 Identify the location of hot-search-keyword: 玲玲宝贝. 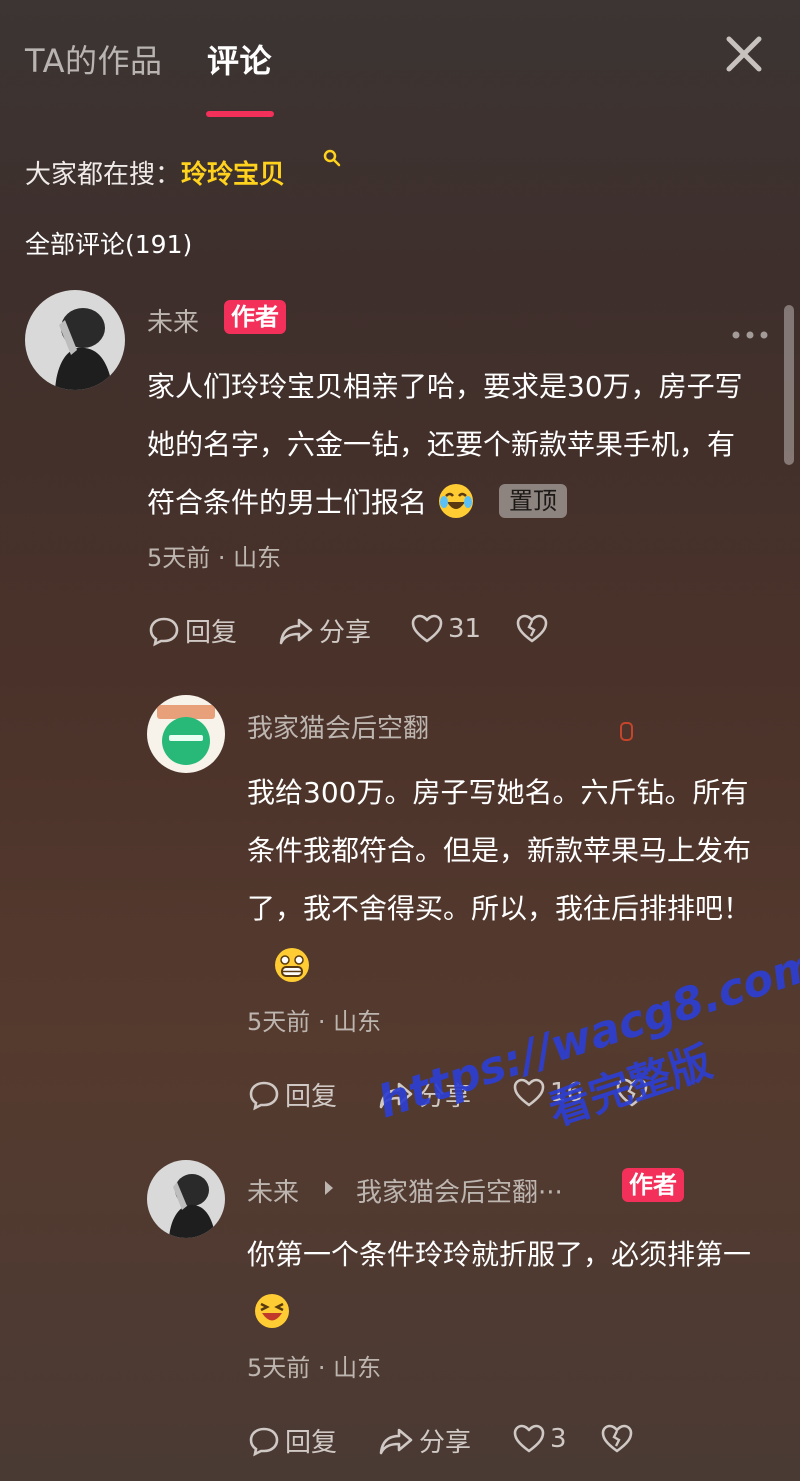
(233, 175).